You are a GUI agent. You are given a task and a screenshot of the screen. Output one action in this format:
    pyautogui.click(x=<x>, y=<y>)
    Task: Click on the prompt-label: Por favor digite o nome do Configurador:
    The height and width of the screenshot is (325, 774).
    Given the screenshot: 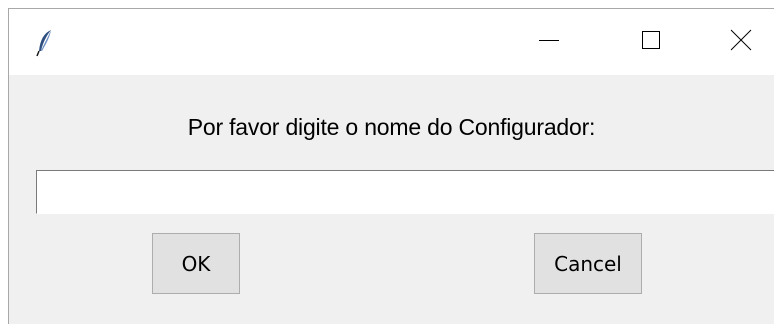 What is the action you would take?
    pyautogui.click(x=391, y=127)
    